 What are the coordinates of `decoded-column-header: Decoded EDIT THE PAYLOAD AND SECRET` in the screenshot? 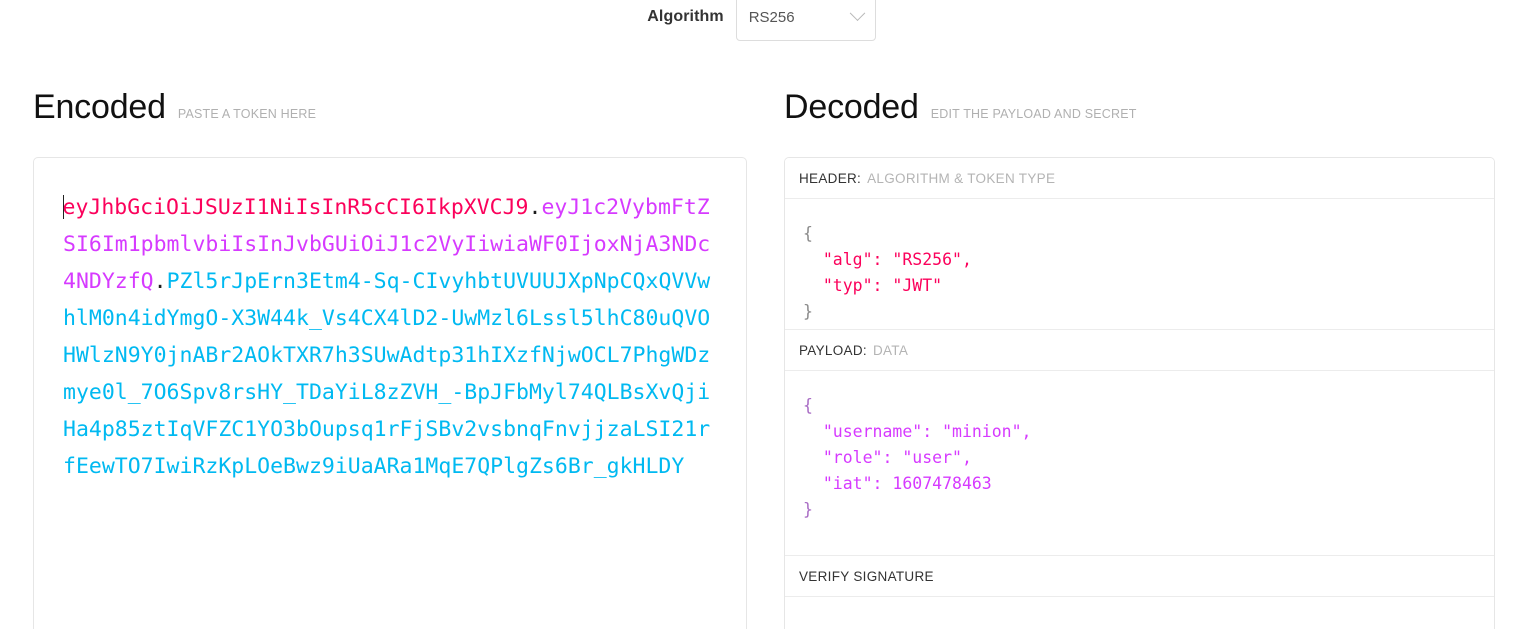 It's located at (960, 107).